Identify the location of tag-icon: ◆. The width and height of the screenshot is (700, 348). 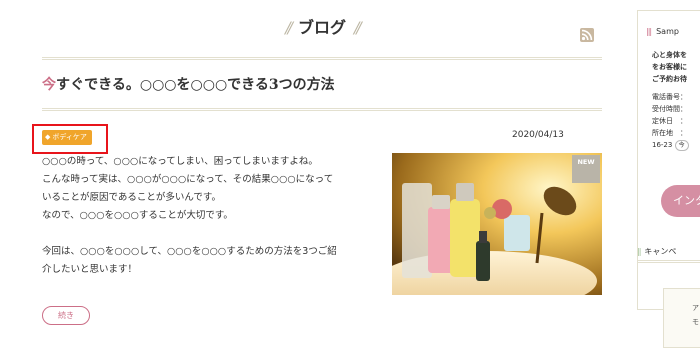
(48, 137).